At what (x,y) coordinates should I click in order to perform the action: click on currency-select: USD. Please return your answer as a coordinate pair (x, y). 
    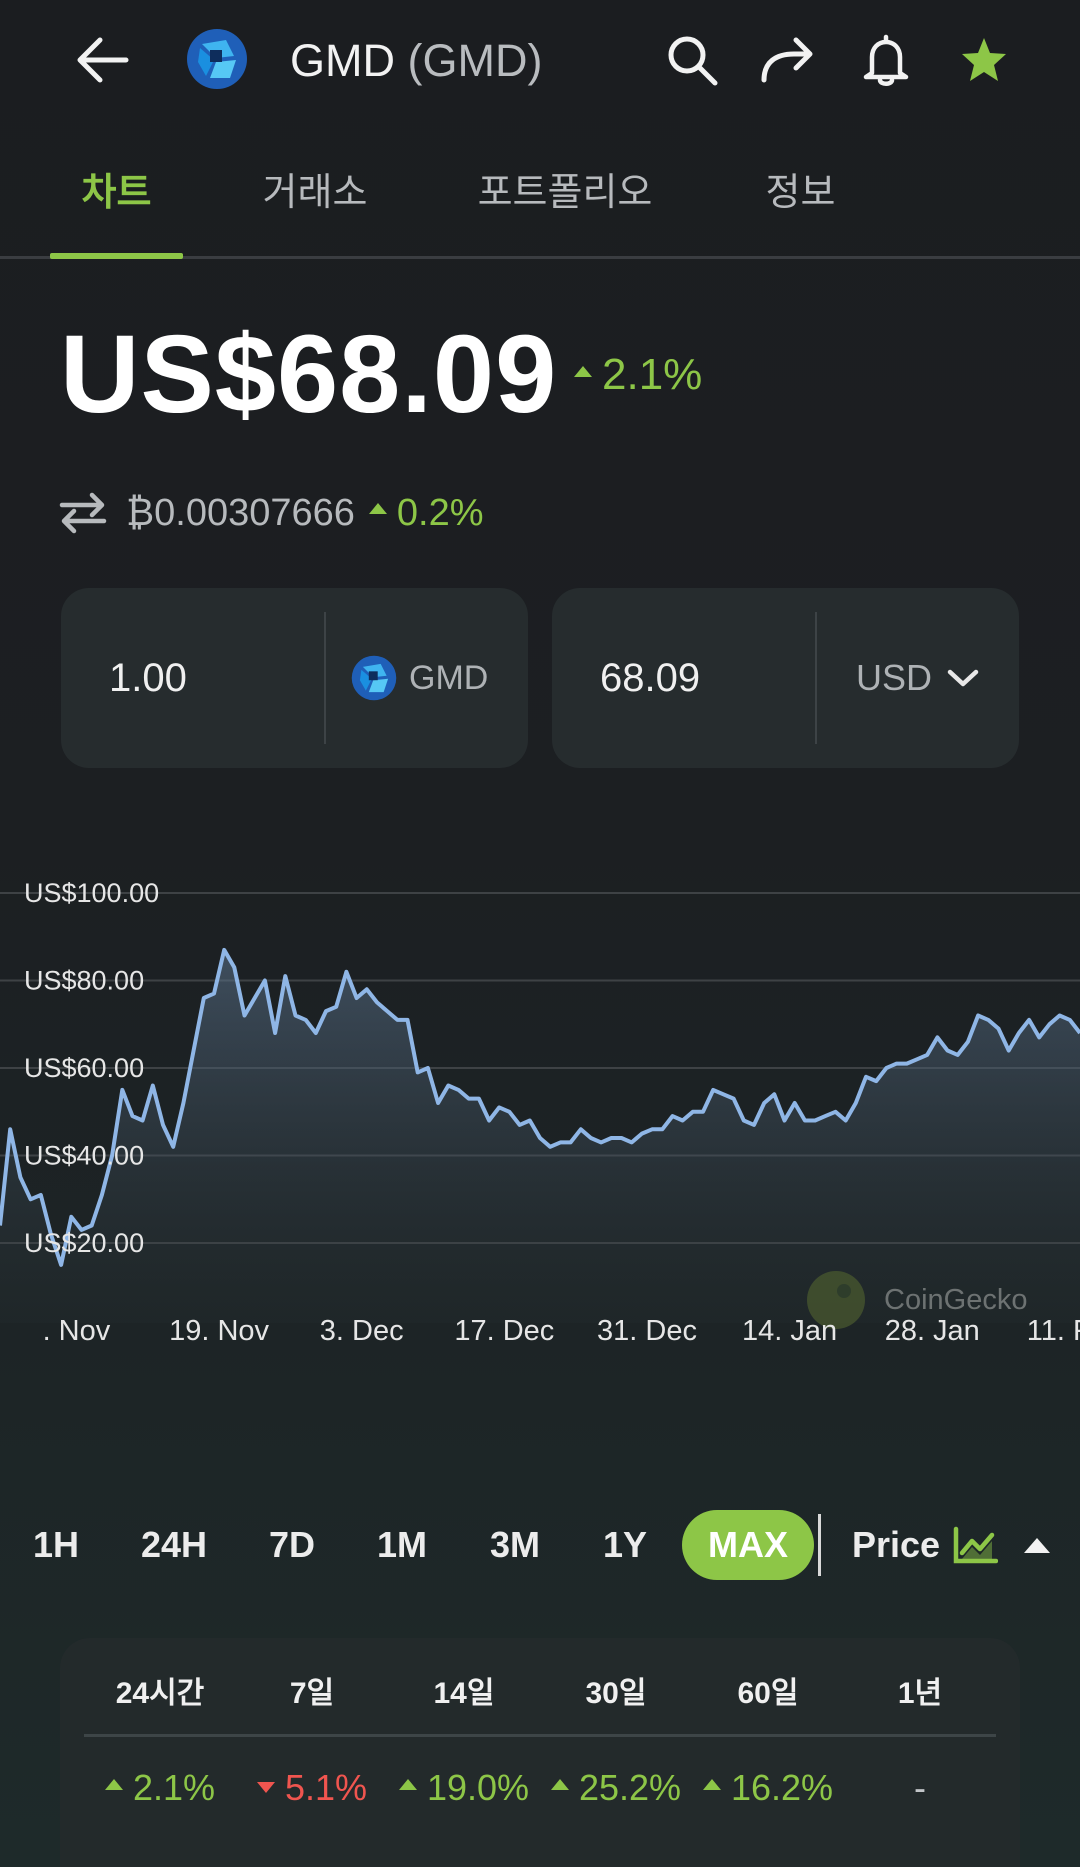
    Looking at the image, I should click on (918, 678).